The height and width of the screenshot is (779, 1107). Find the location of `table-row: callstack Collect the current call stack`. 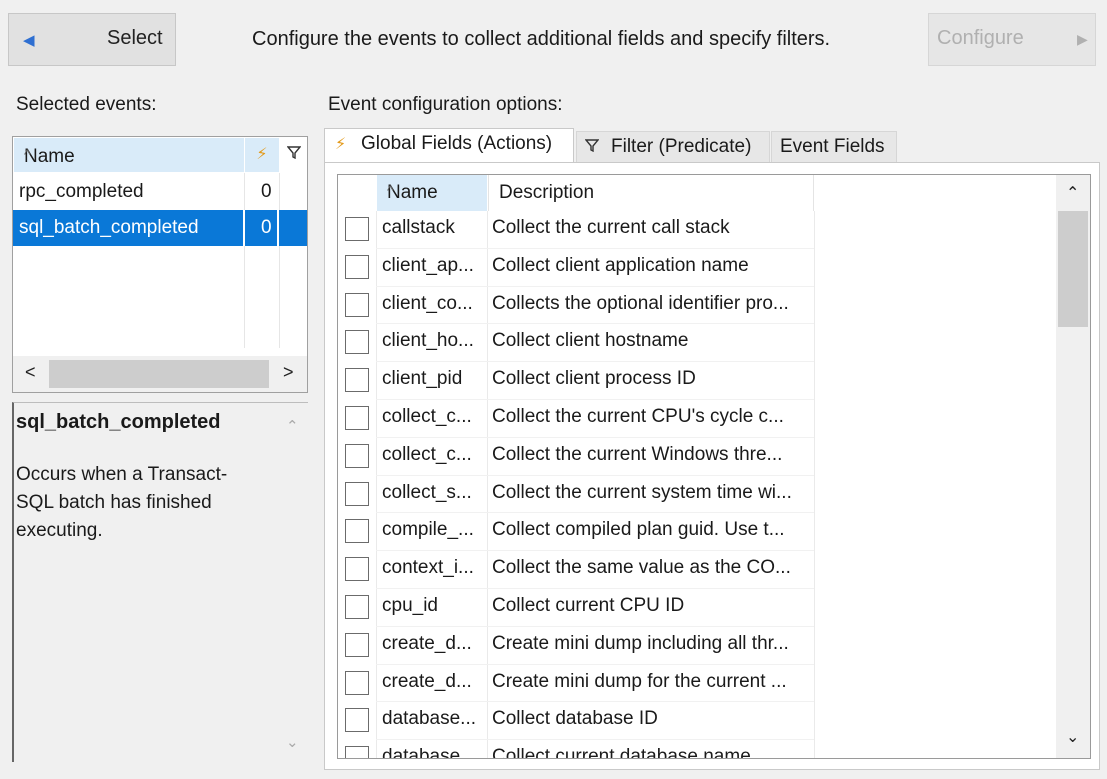

table-row: callstack Collect the current call stack is located at coordinates (697, 230).